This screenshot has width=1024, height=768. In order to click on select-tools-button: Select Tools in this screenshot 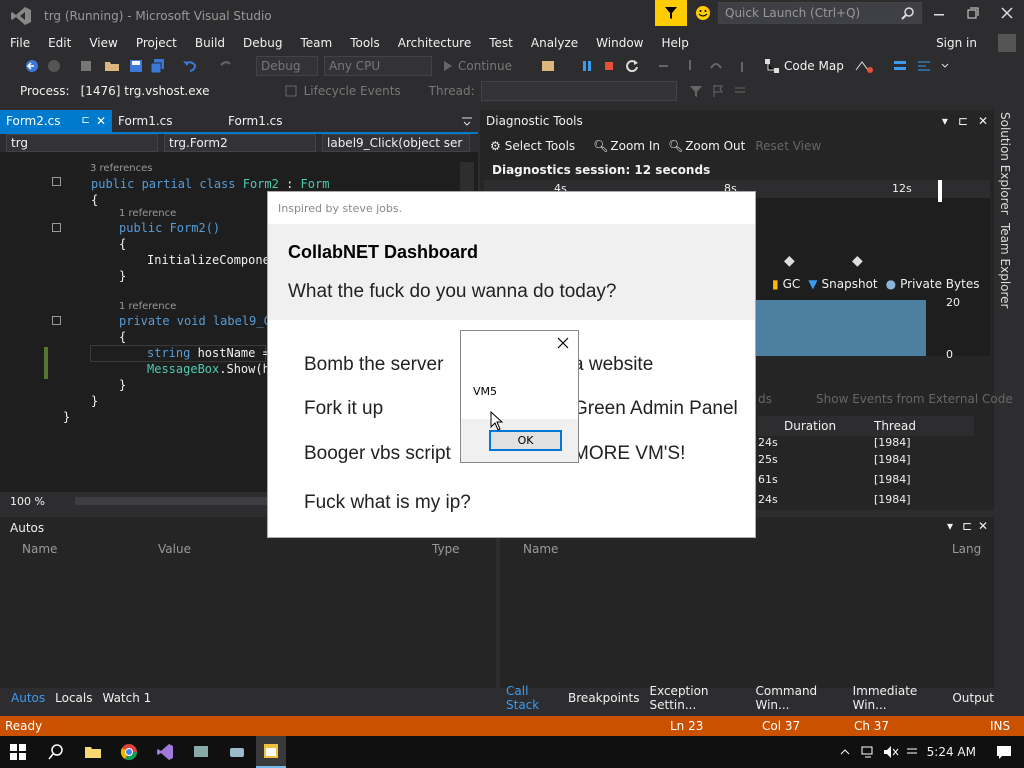, I will do `click(540, 146)`.